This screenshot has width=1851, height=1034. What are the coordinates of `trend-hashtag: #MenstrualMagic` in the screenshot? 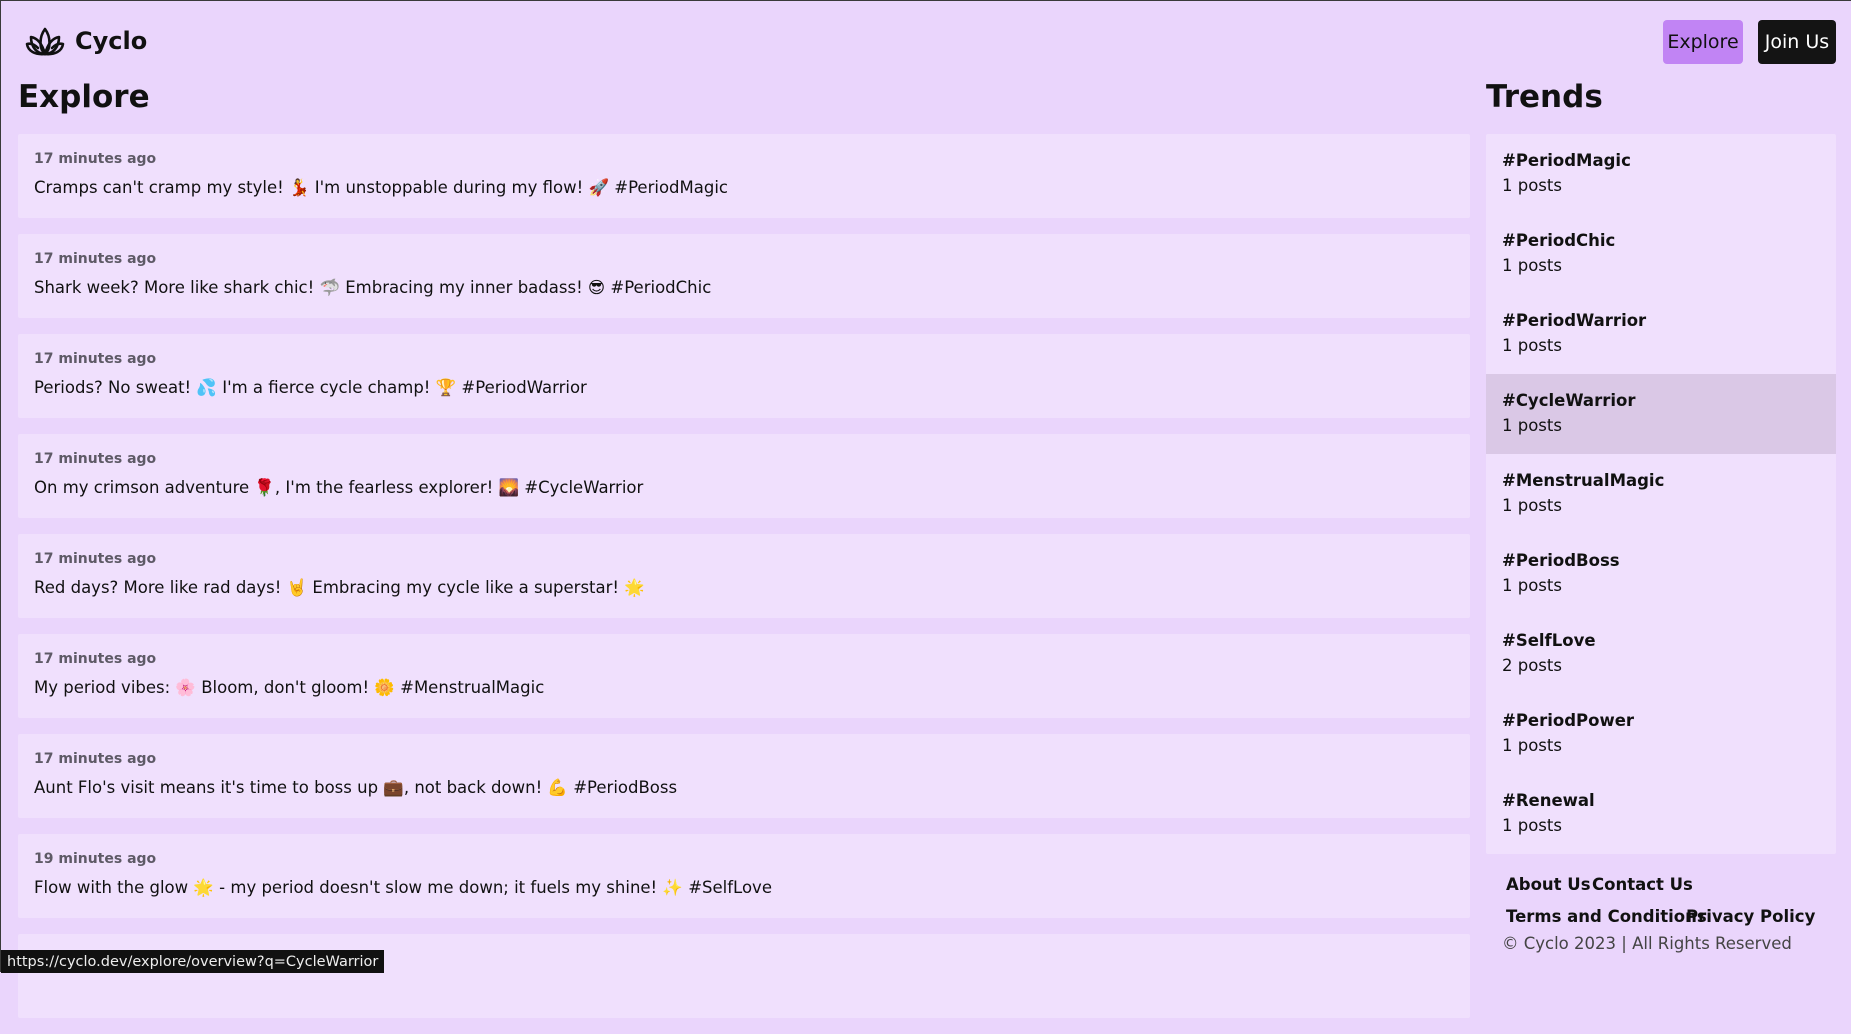 It's located at (1583, 480).